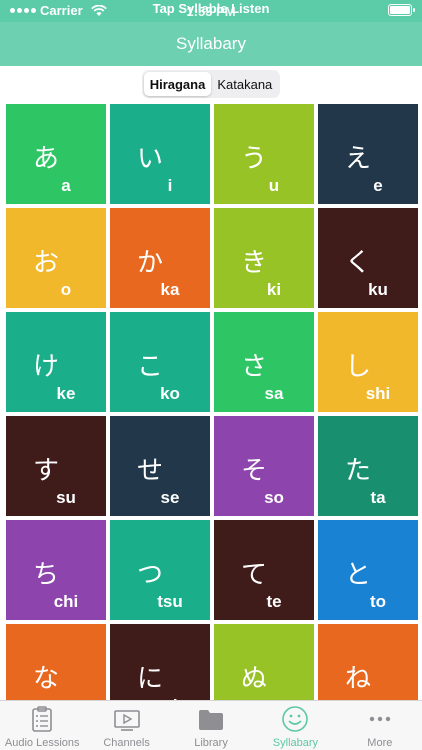 Image resolution: width=422 pixels, height=750 pixels. I want to click on battery-icon, so click(401, 10).